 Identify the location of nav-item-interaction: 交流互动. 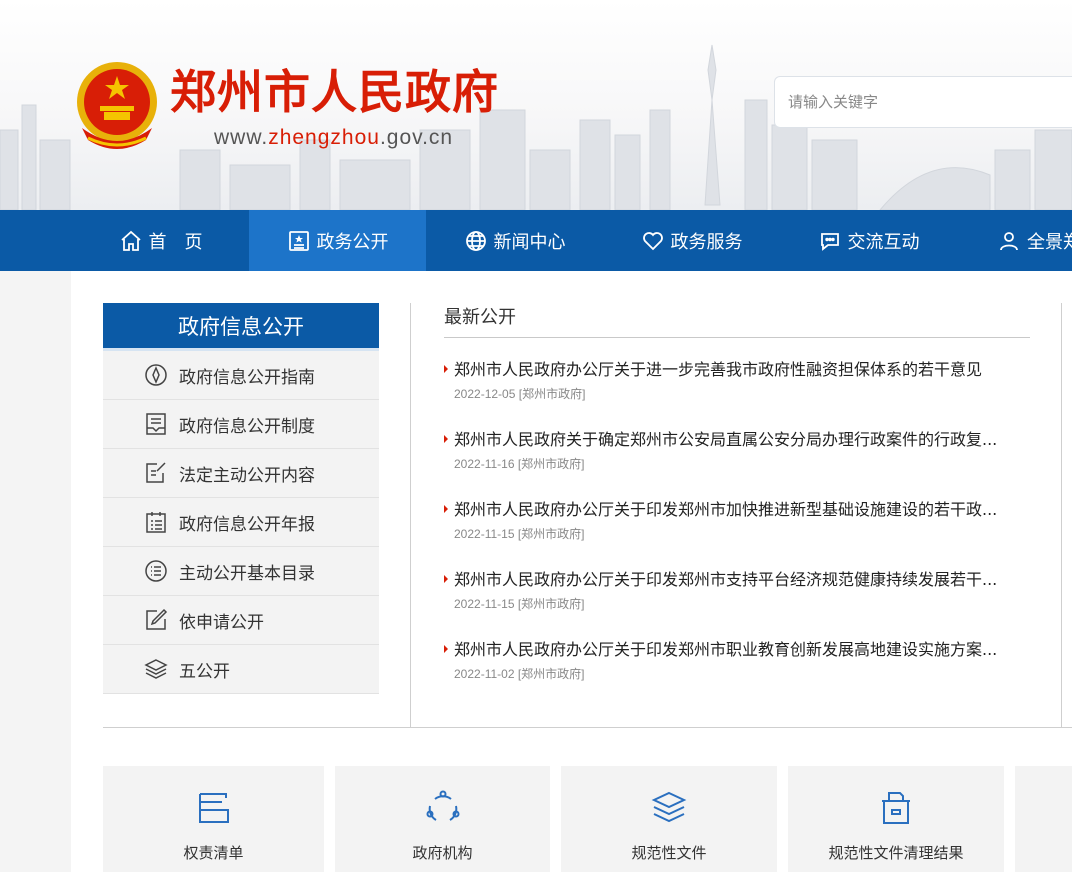
(868, 240).